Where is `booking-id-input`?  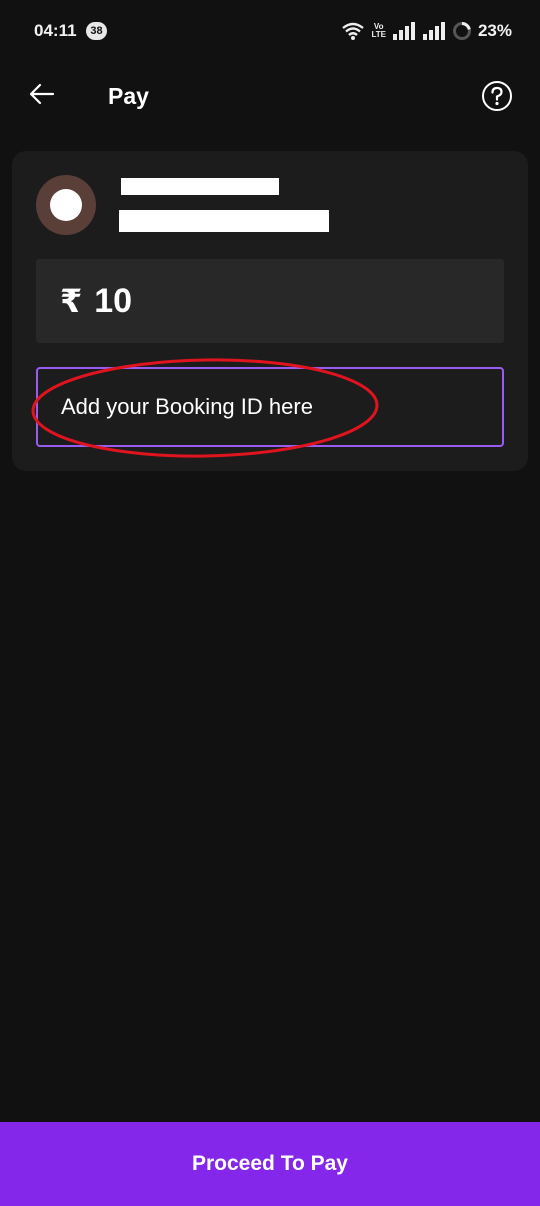
booking-id-input is located at coordinates (270, 407).